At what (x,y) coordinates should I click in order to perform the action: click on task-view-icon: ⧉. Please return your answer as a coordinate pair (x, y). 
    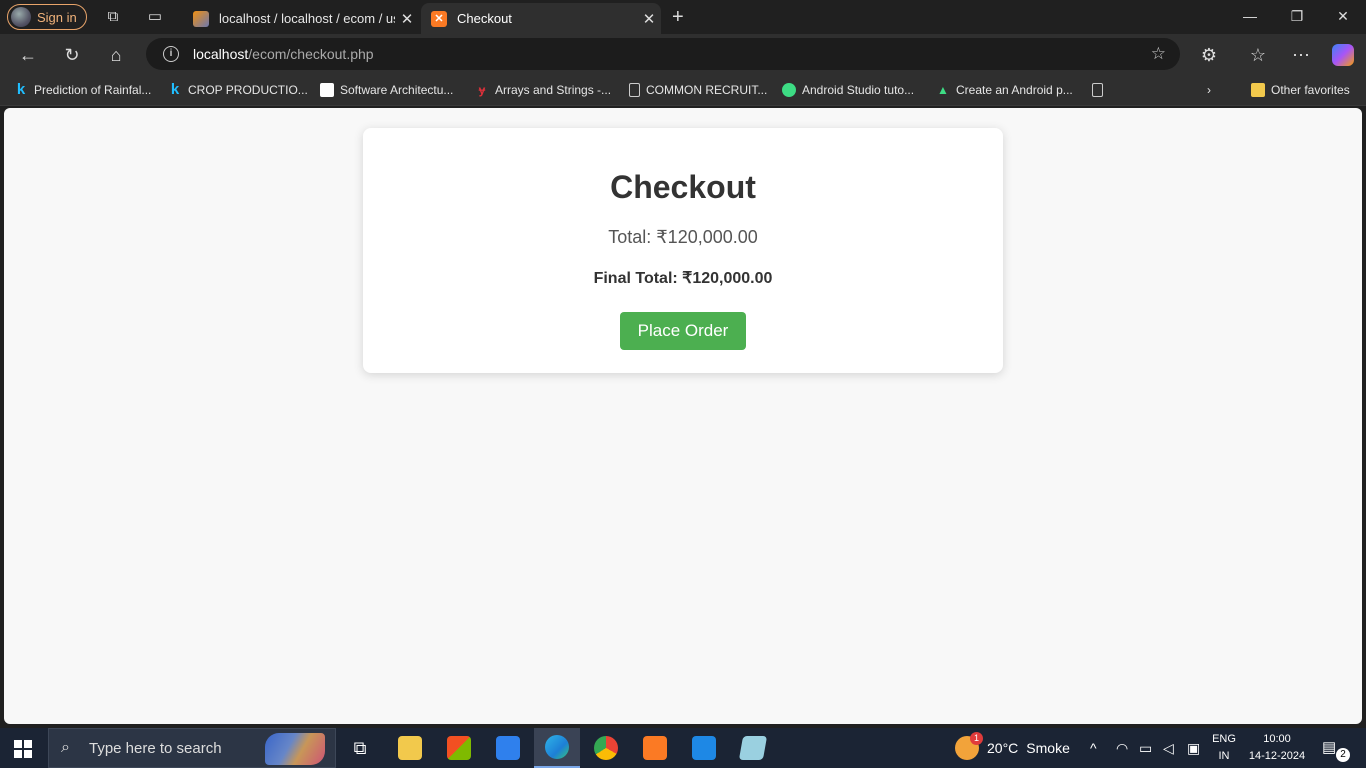
    Looking at the image, I should click on (360, 748).